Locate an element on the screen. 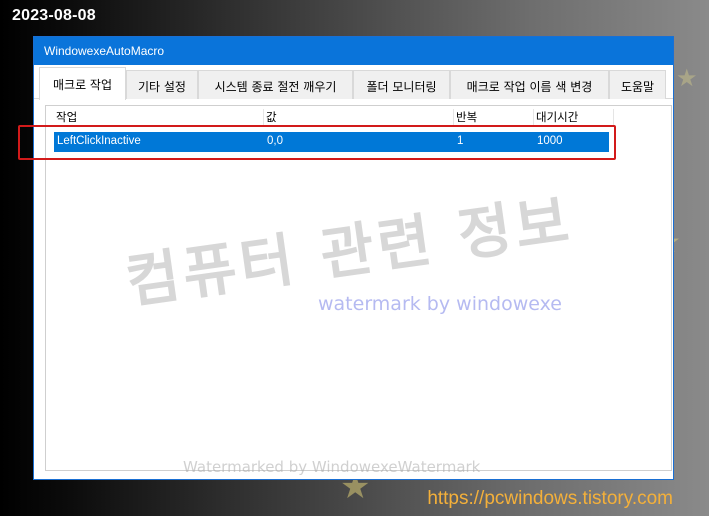  list-header: 작업 값 반복 대기시간 is located at coordinates (358, 116).